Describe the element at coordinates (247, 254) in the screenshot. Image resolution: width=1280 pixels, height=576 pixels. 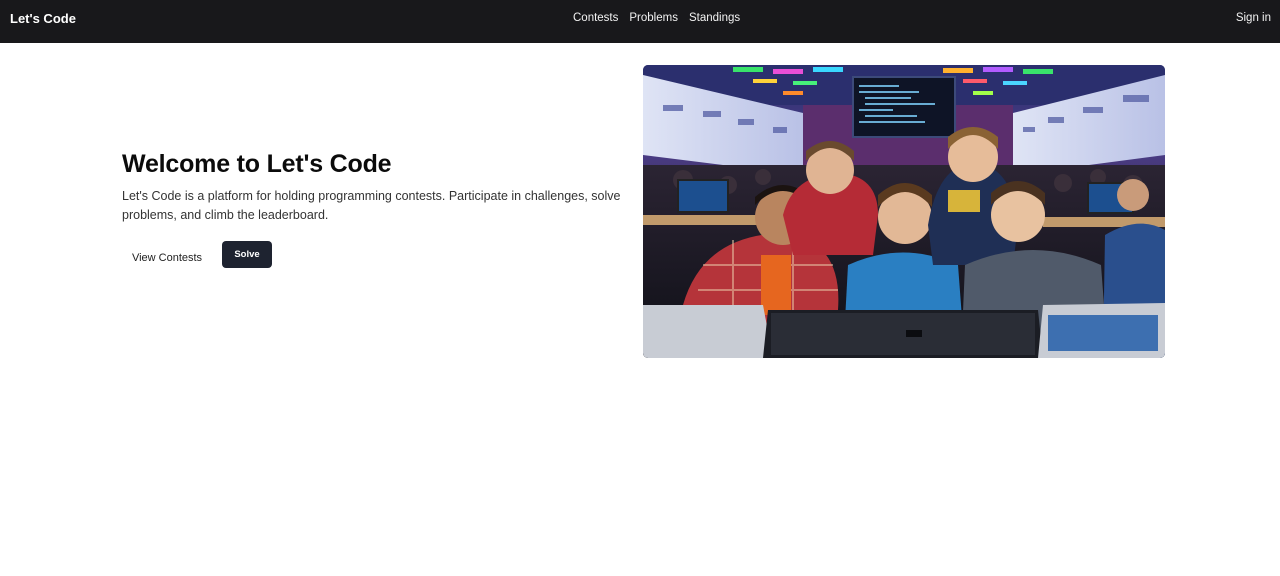
I see `solve-button: Solve` at that location.